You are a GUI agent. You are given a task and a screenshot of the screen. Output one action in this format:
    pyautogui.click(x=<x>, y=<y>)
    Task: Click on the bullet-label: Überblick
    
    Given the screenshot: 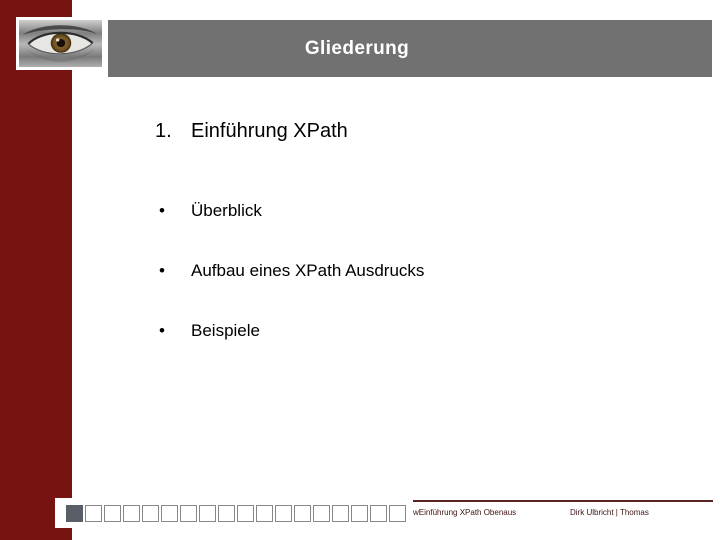 What is the action you would take?
    pyautogui.click(x=226, y=210)
    